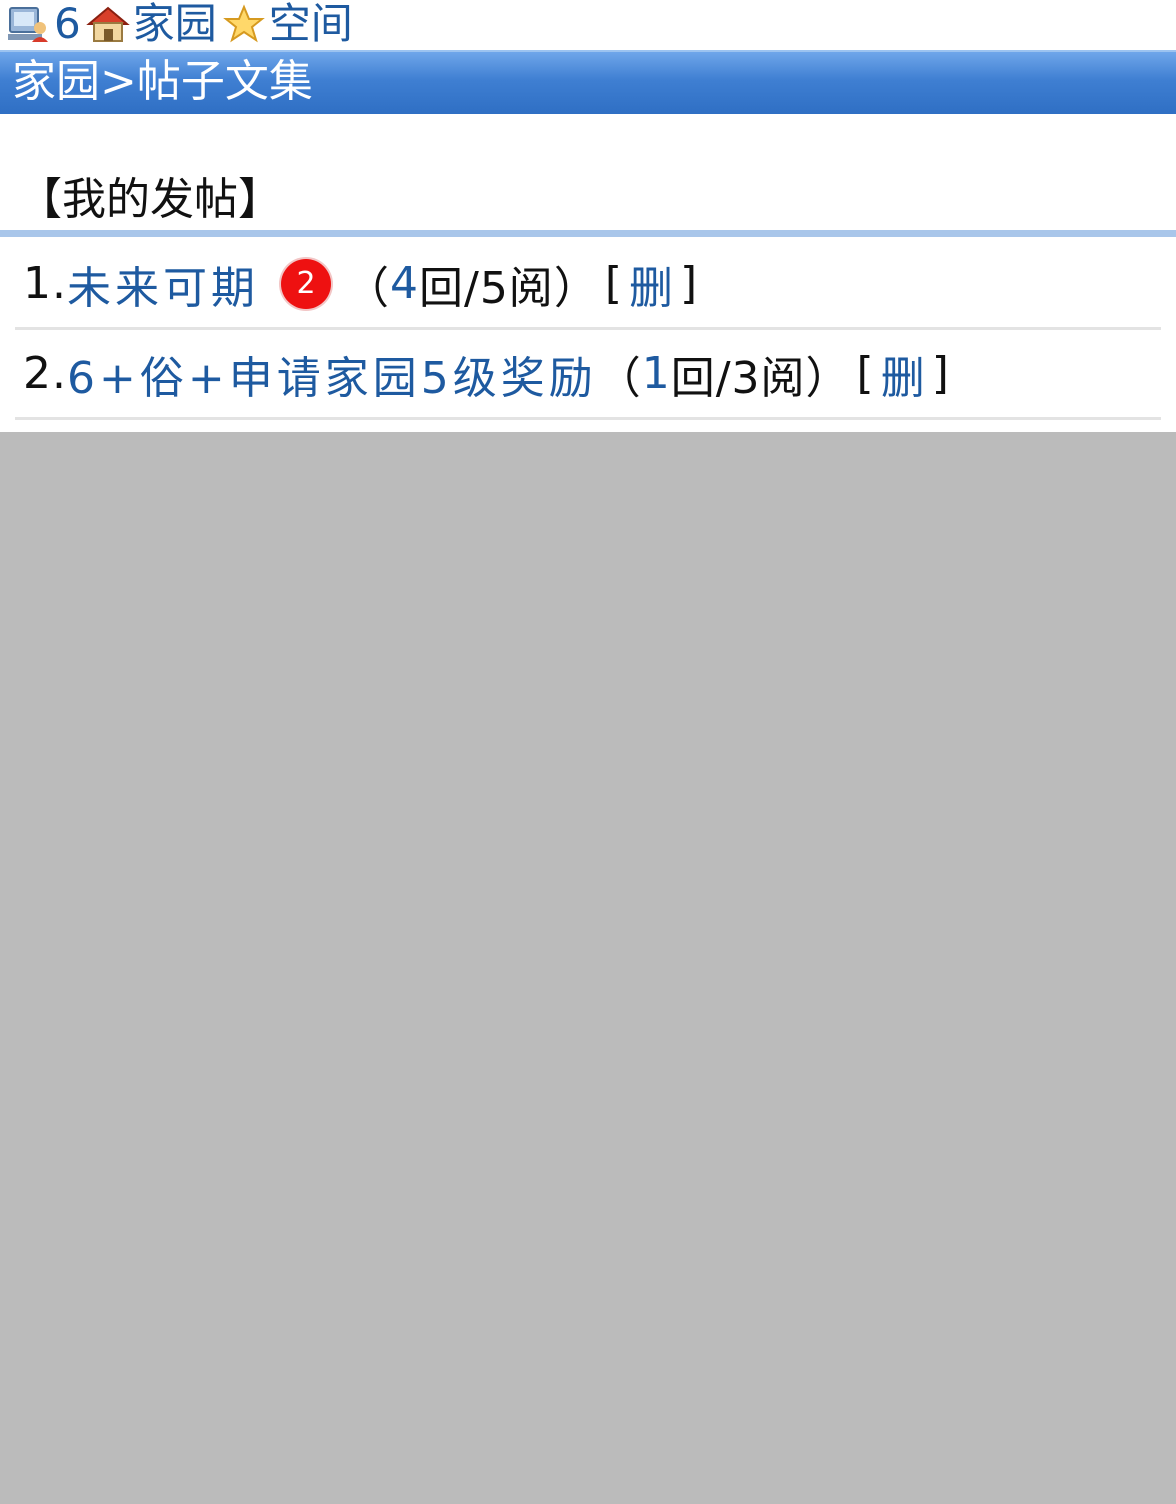 The image size is (1176, 1504). Describe the element at coordinates (588, 24) in the screenshot. I see `top-nav: 6 家园 空间` at that location.